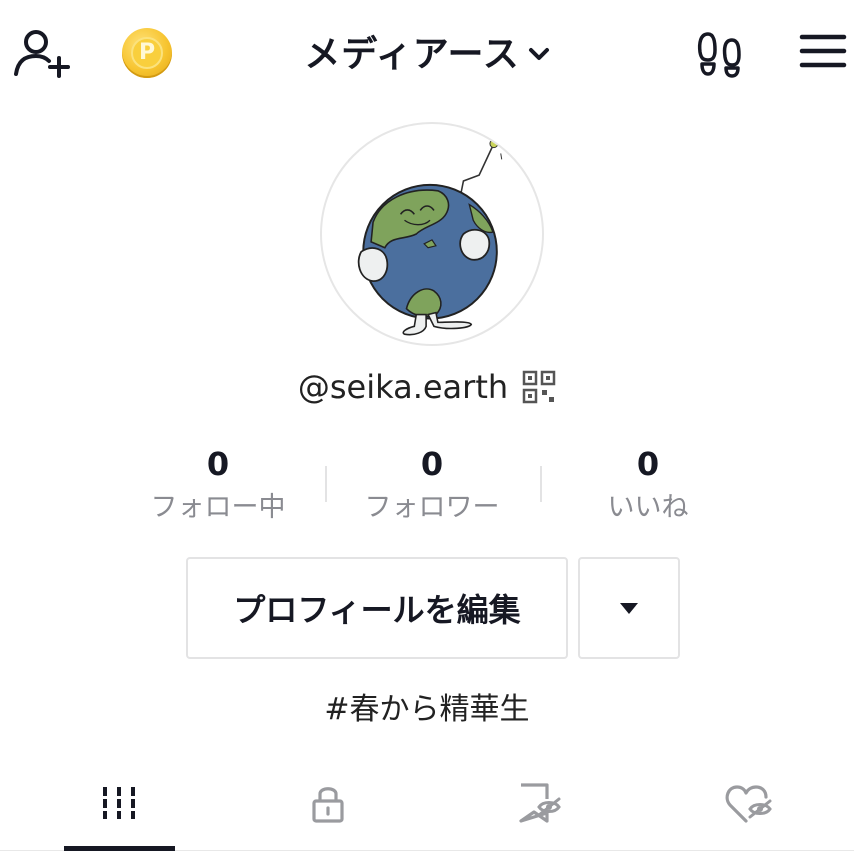 This screenshot has width=854, height=854. Describe the element at coordinates (648, 464) in the screenshot. I see `likes-count: 0` at that location.